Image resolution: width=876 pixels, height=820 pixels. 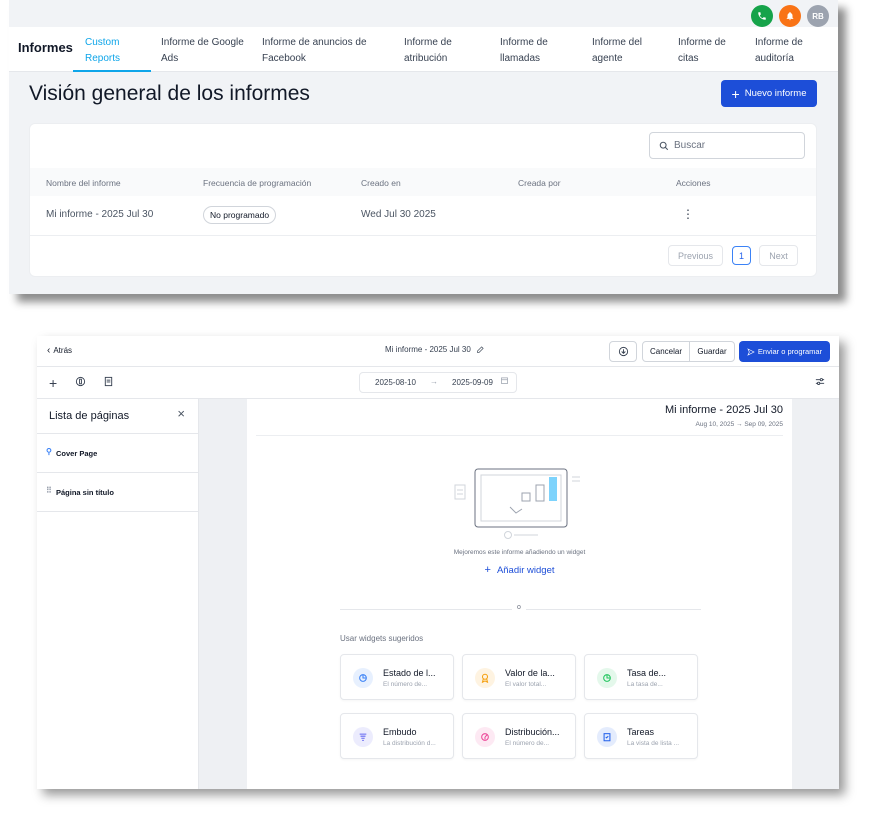 What do you see at coordinates (108, 381) in the screenshot?
I see `page-list-icon` at bounding box center [108, 381].